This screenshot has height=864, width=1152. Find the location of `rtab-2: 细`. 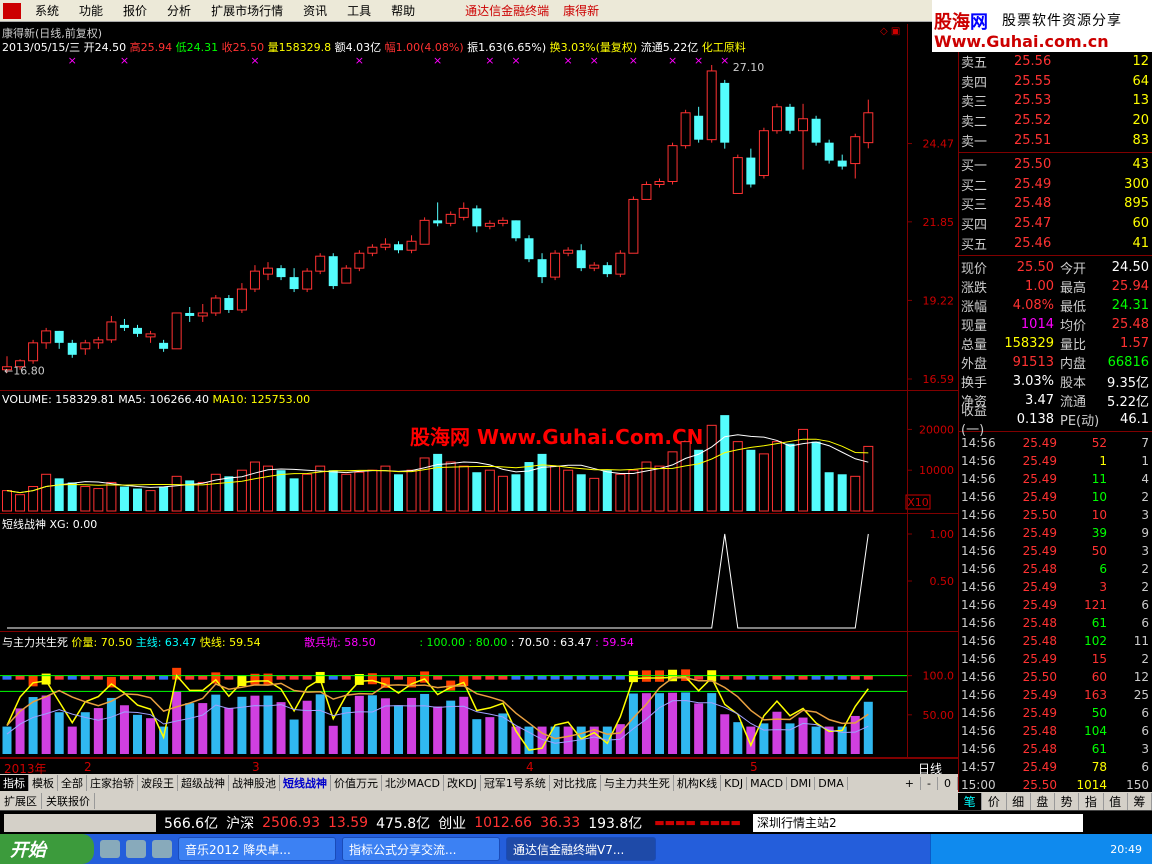

rtab-2: 细 is located at coordinates (1019, 801).